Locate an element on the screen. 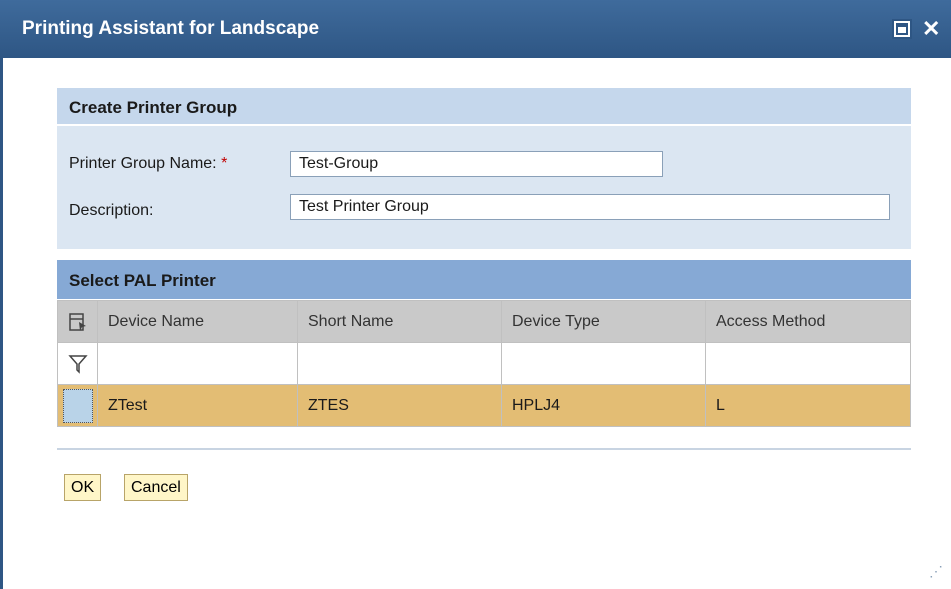  window-frame is located at coordinates (4, 323).